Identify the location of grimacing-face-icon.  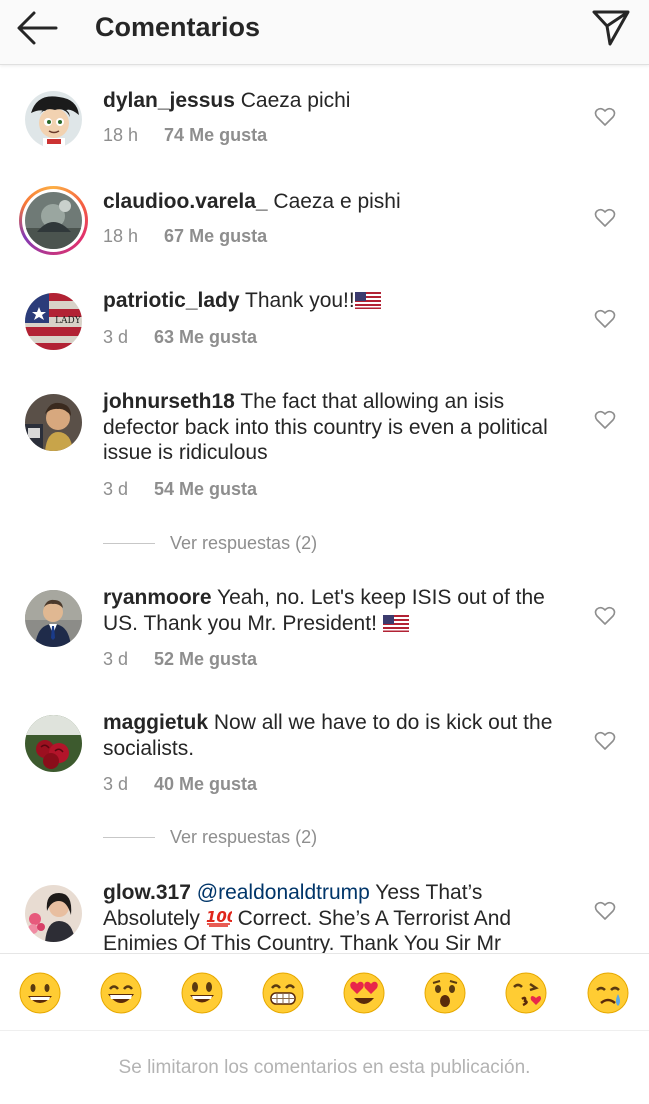
(283, 993).